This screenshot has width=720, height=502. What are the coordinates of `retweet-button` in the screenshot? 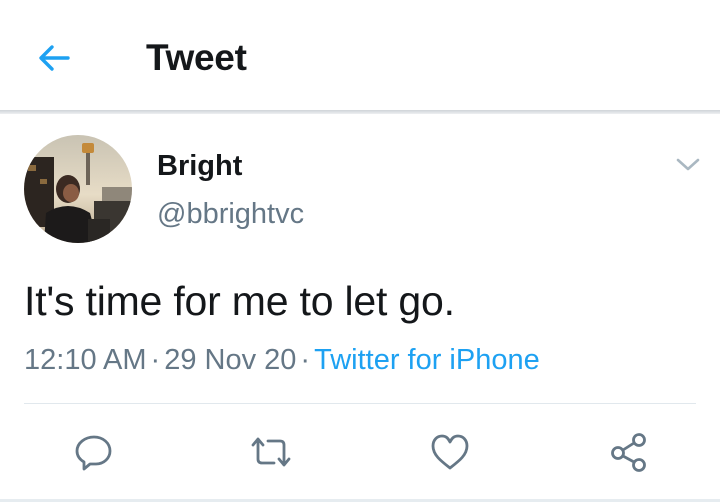 It's located at (271, 452).